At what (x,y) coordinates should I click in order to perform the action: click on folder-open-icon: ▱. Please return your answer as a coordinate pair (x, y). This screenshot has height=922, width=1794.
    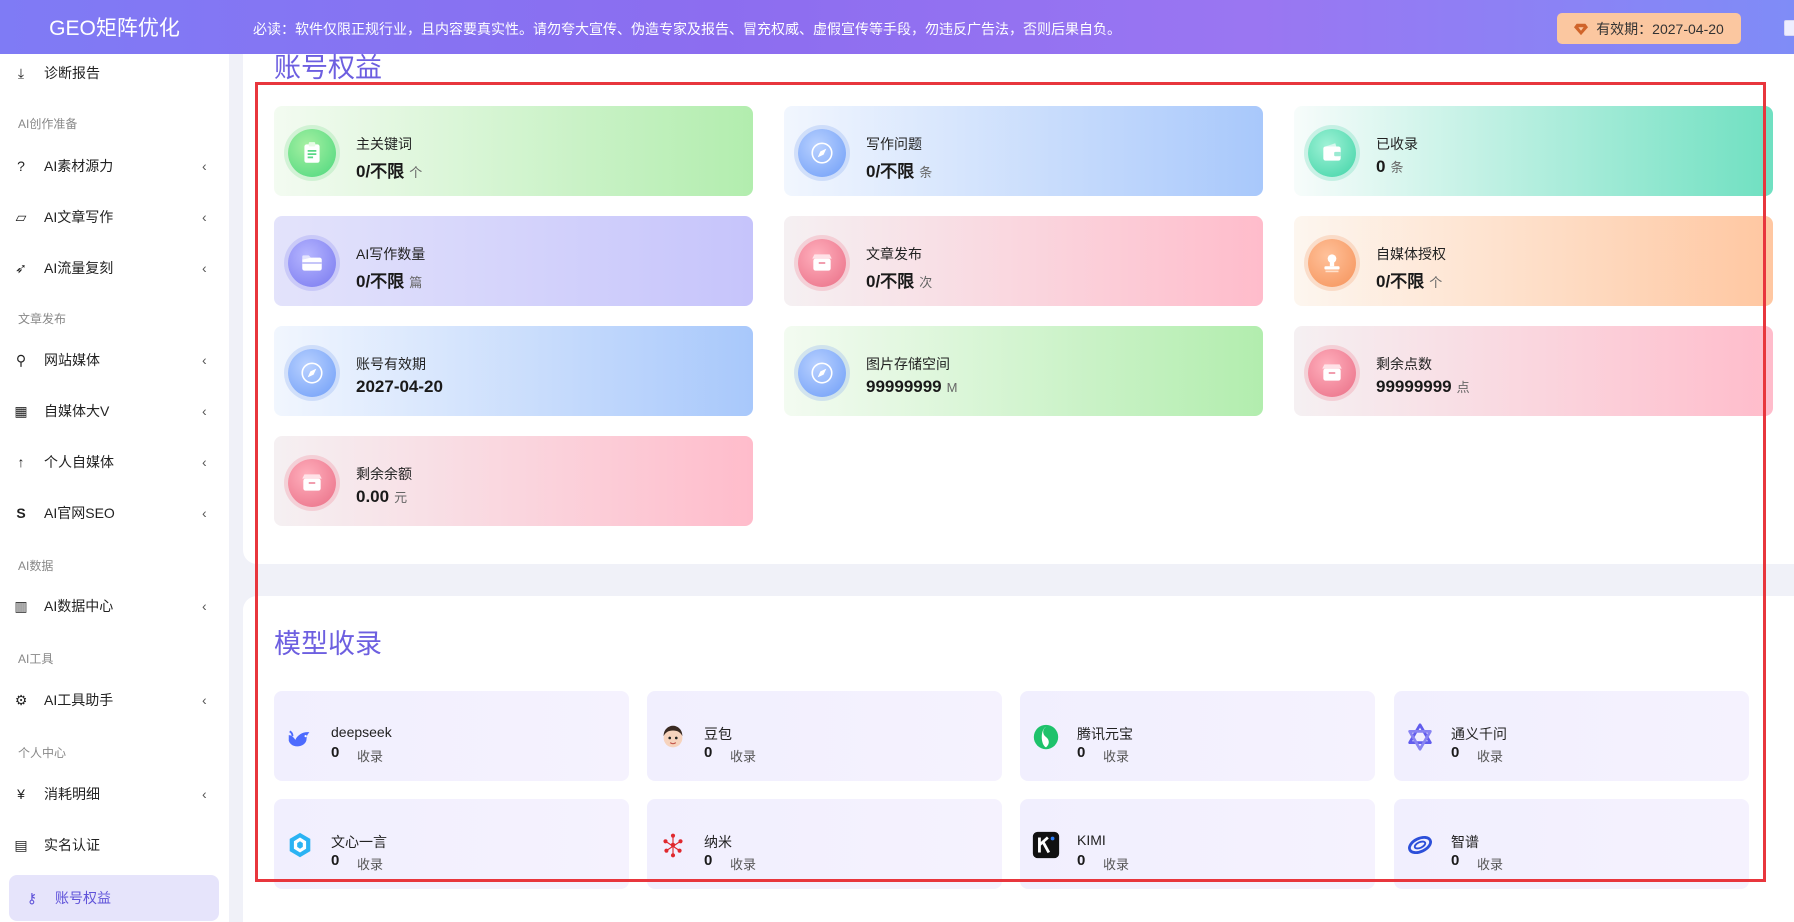
    Looking at the image, I should click on (21, 216).